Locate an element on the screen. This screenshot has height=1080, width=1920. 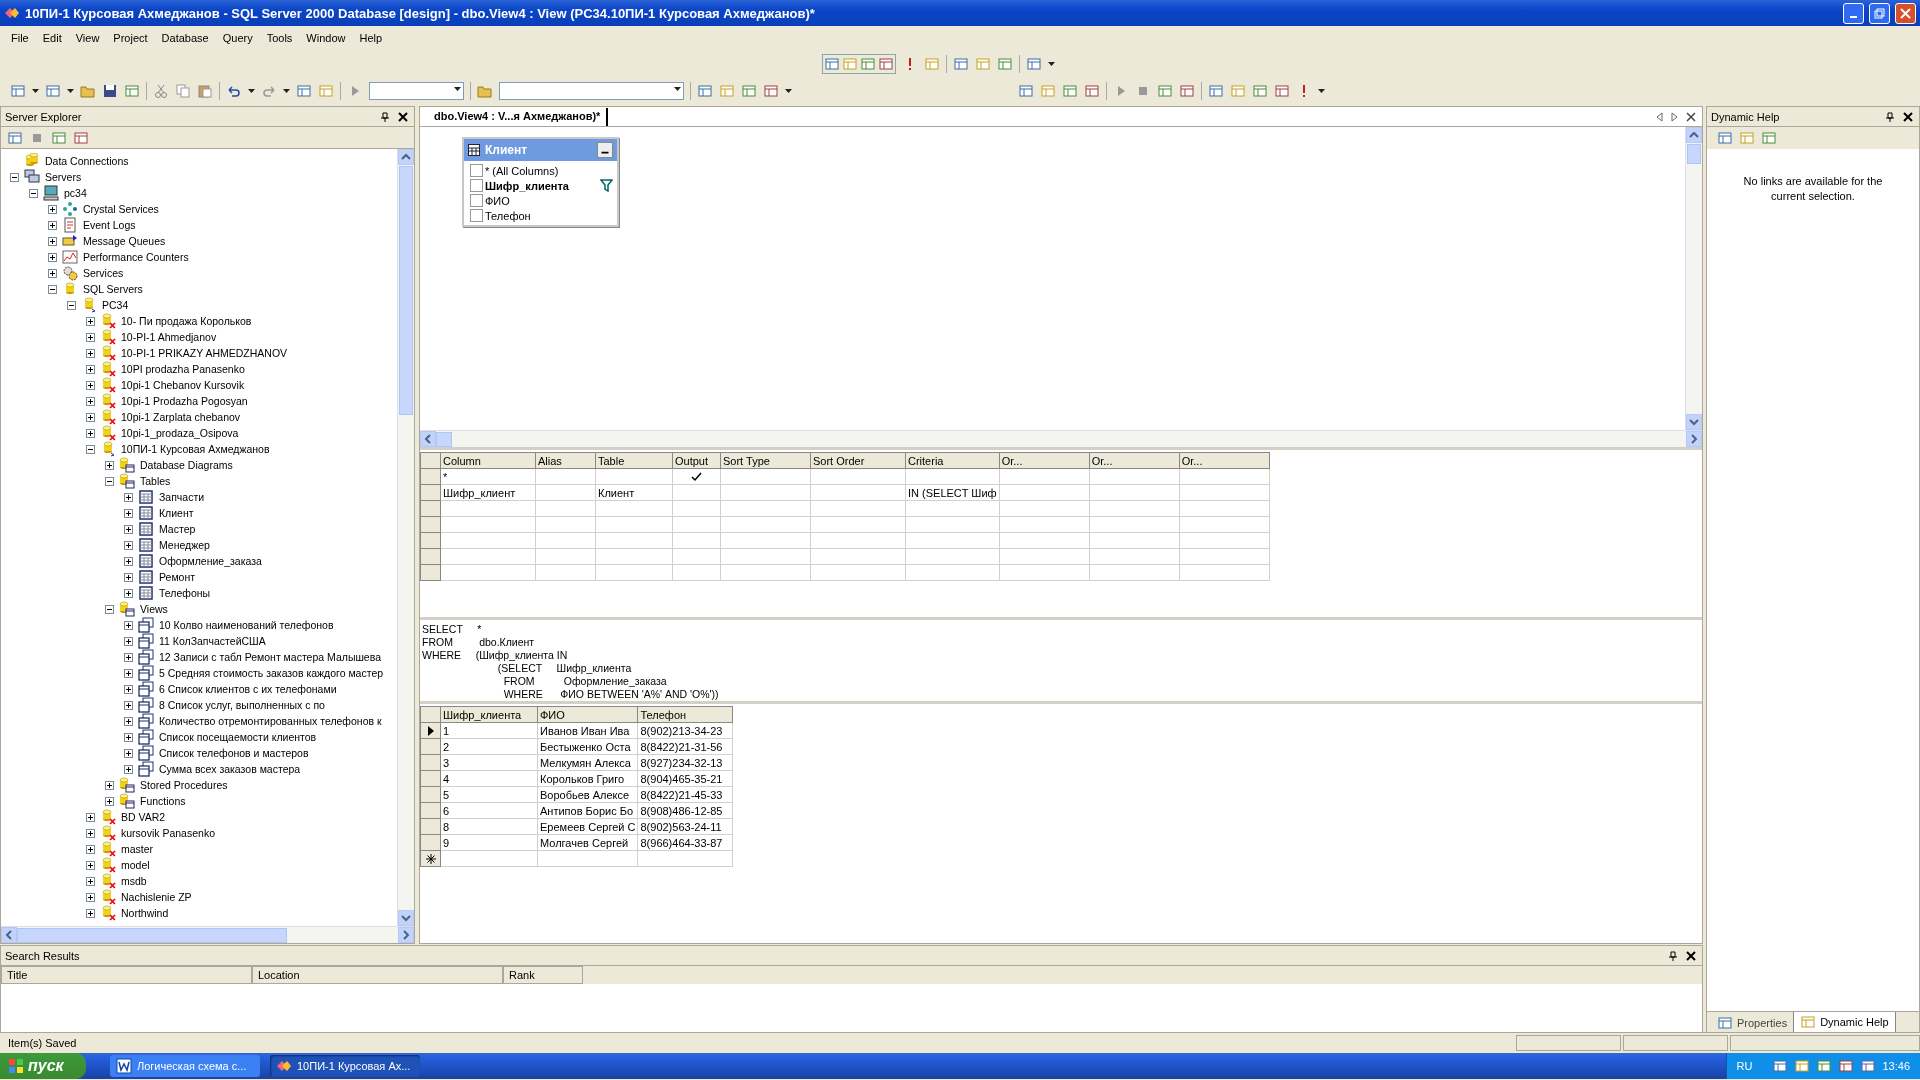
column-header: Column is located at coordinates (488, 460).